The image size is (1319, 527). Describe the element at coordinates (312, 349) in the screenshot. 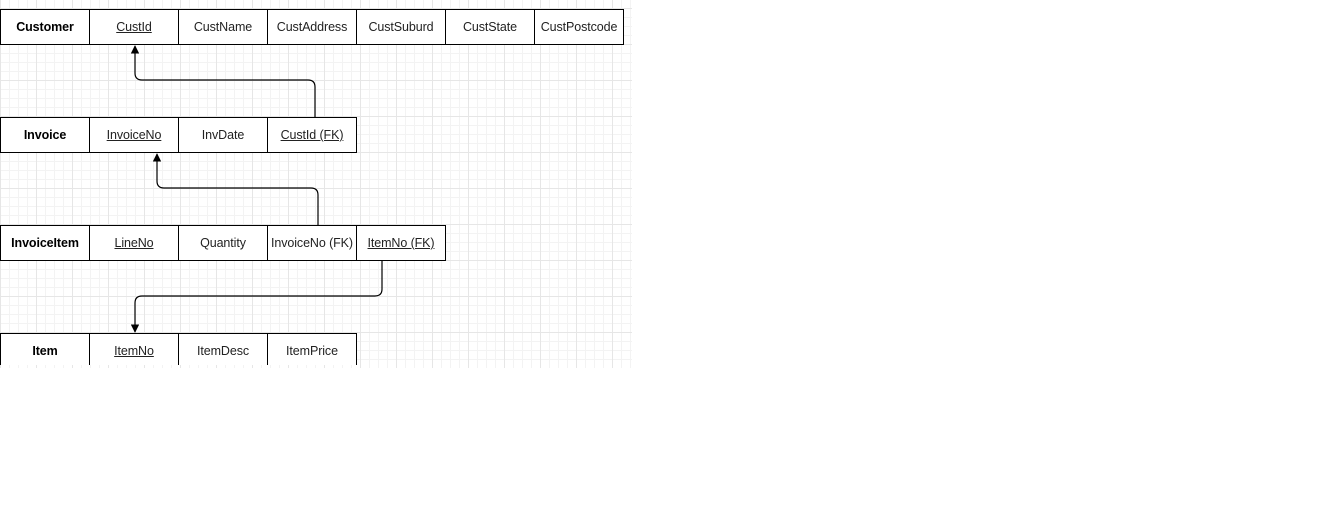

I see `attr-itemprice: ItemPrice` at that location.